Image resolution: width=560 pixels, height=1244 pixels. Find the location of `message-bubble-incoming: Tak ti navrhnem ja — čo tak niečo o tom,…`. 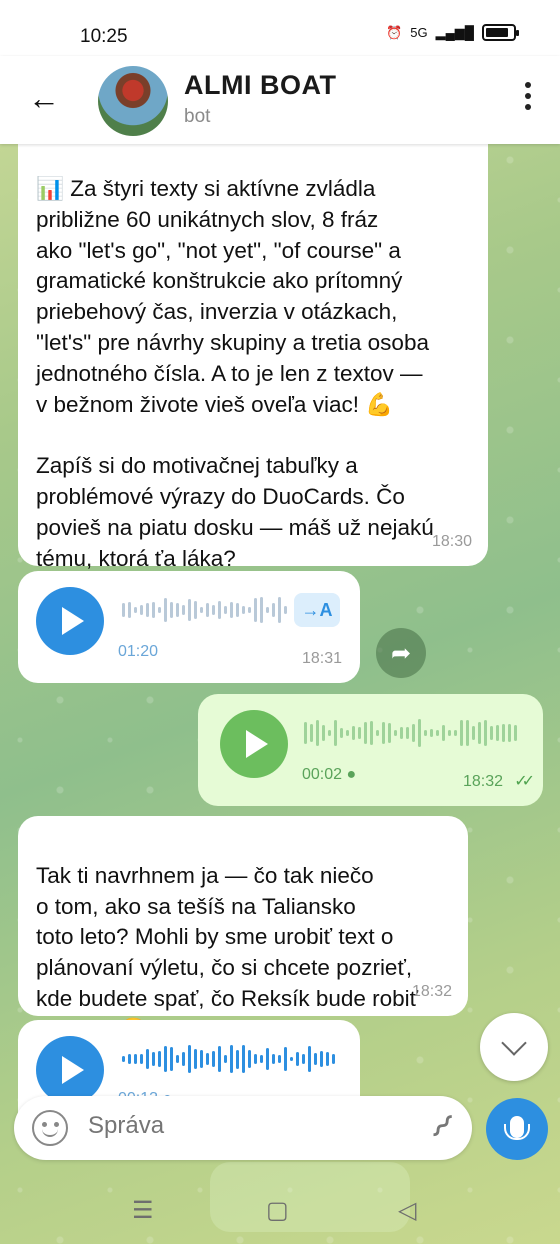

message-bubble-incoming: Tak ti navrhnem ja — čo tak niečo o tom,… is located at coordinates (243, 929).